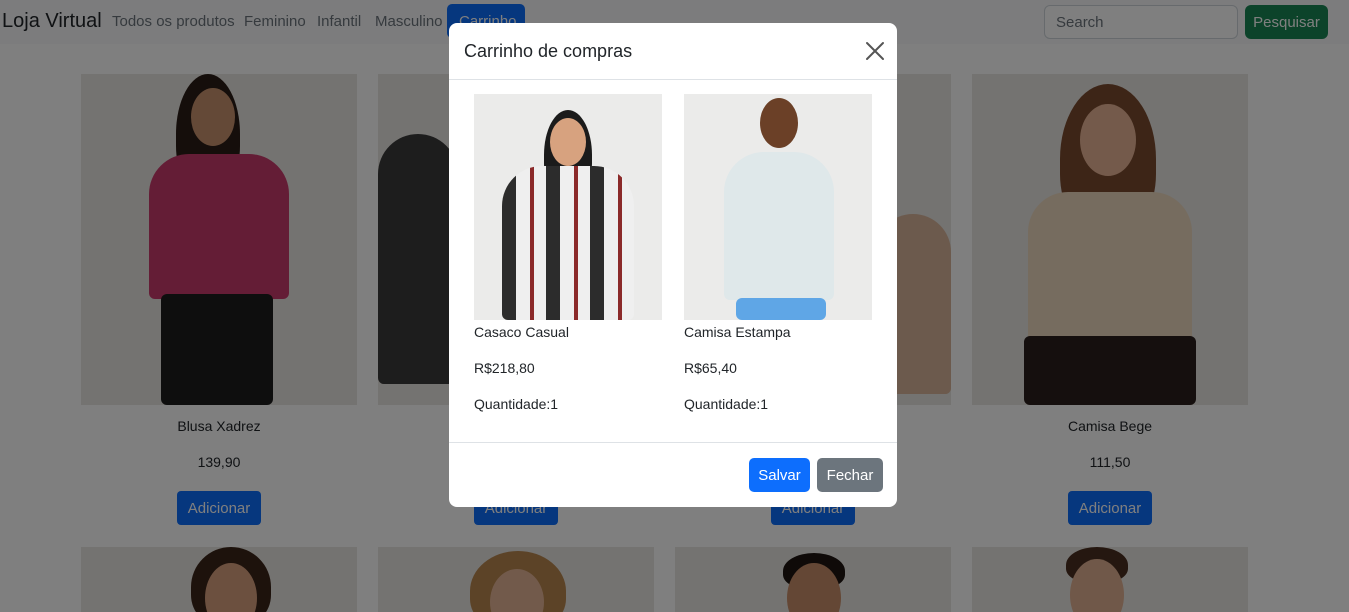  I want to click on close-button: Fechar, so click(850, 475).